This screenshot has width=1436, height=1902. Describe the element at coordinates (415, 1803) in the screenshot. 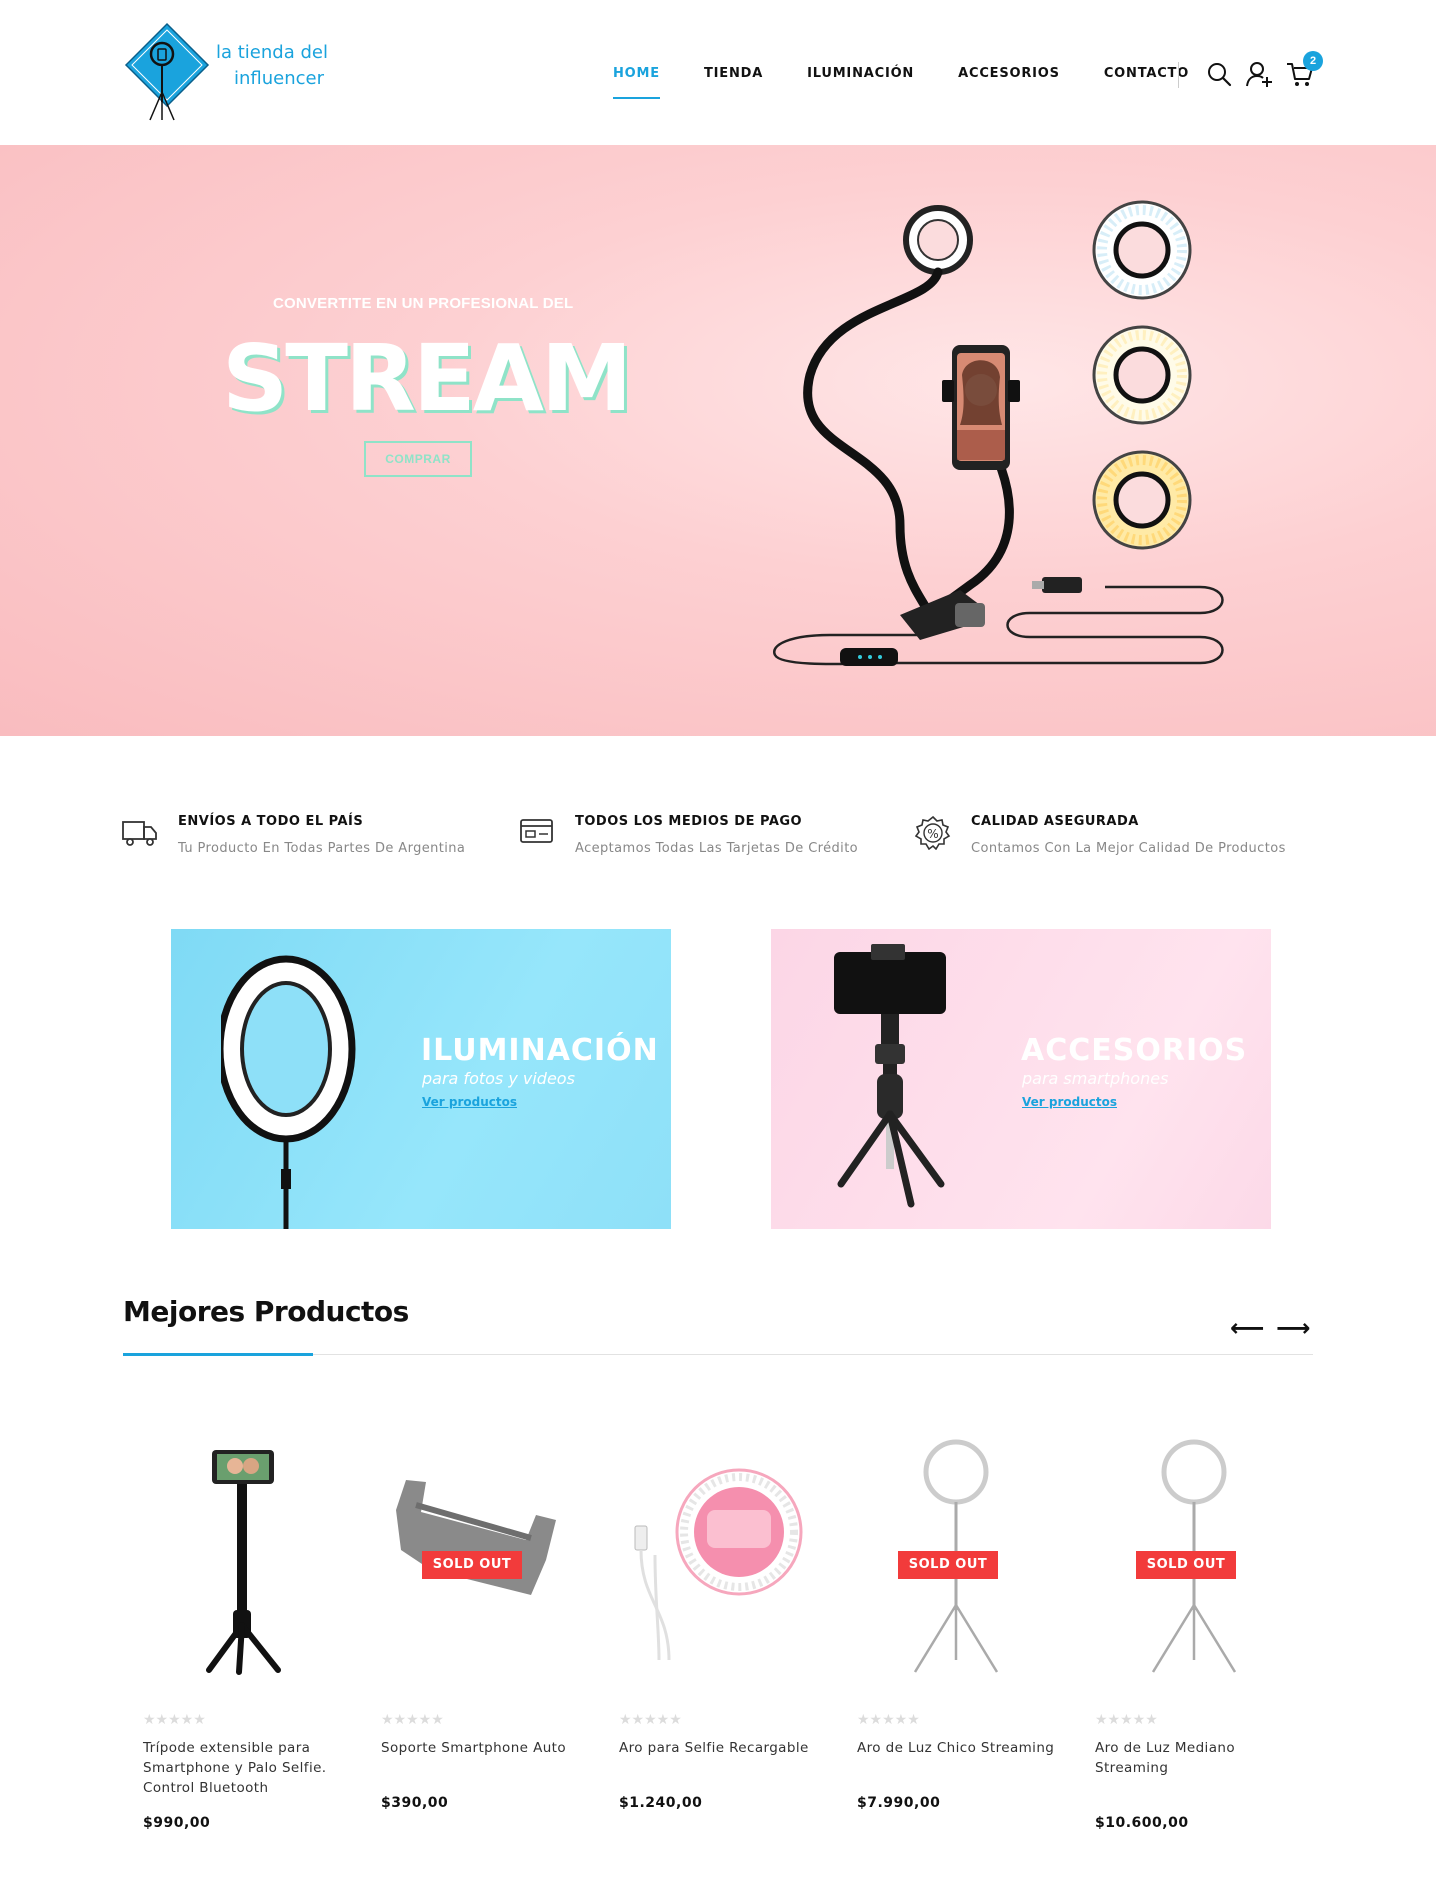

I see `product-price: $390,00` at that location.